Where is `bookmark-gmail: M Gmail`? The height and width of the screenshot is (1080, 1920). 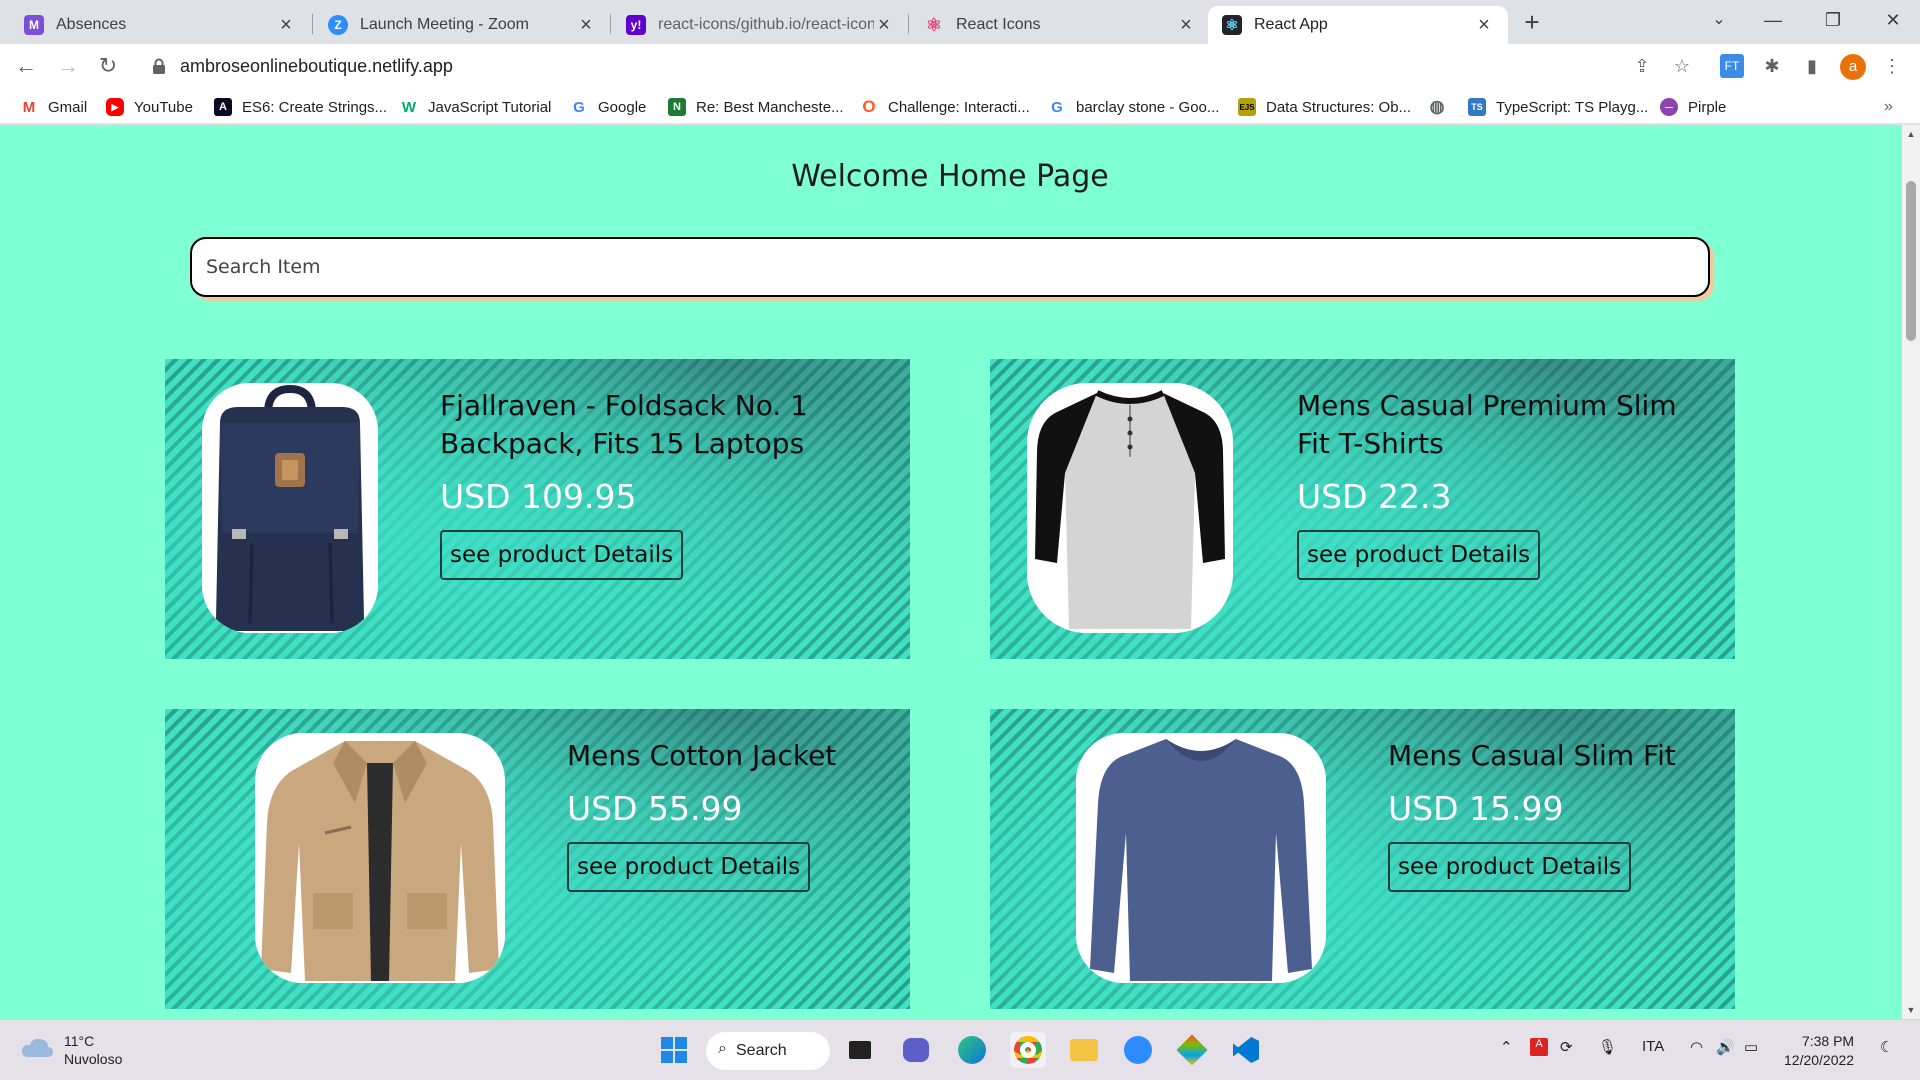
bookmark-gmail: M Gmail is located at coordinates (53, 107).